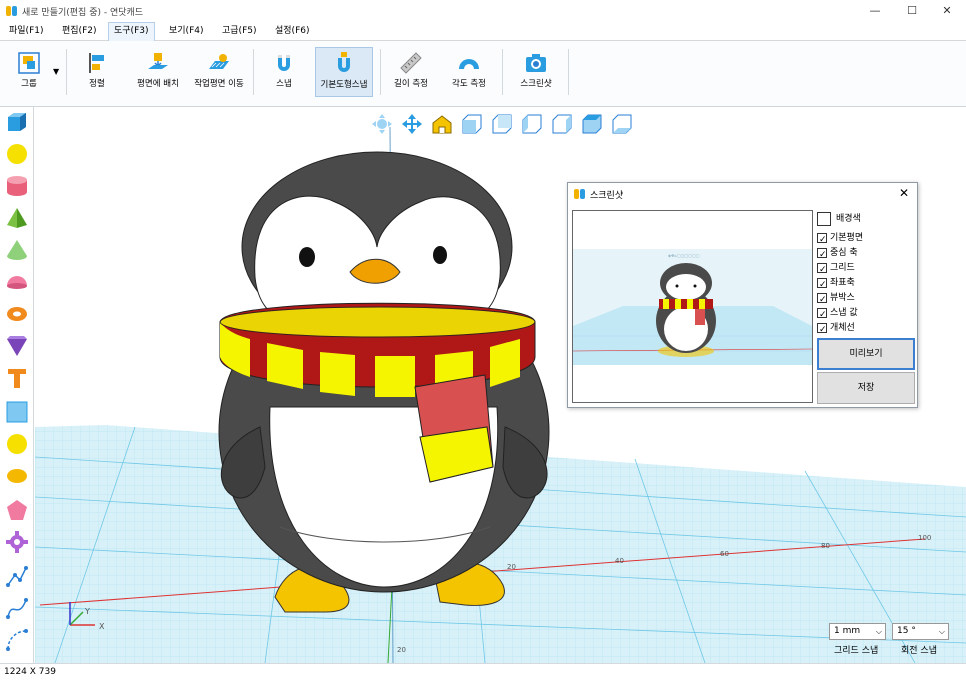 The width and height of the screenshot is (966, 680). I want to click on wedge-button, so click(17, 346).